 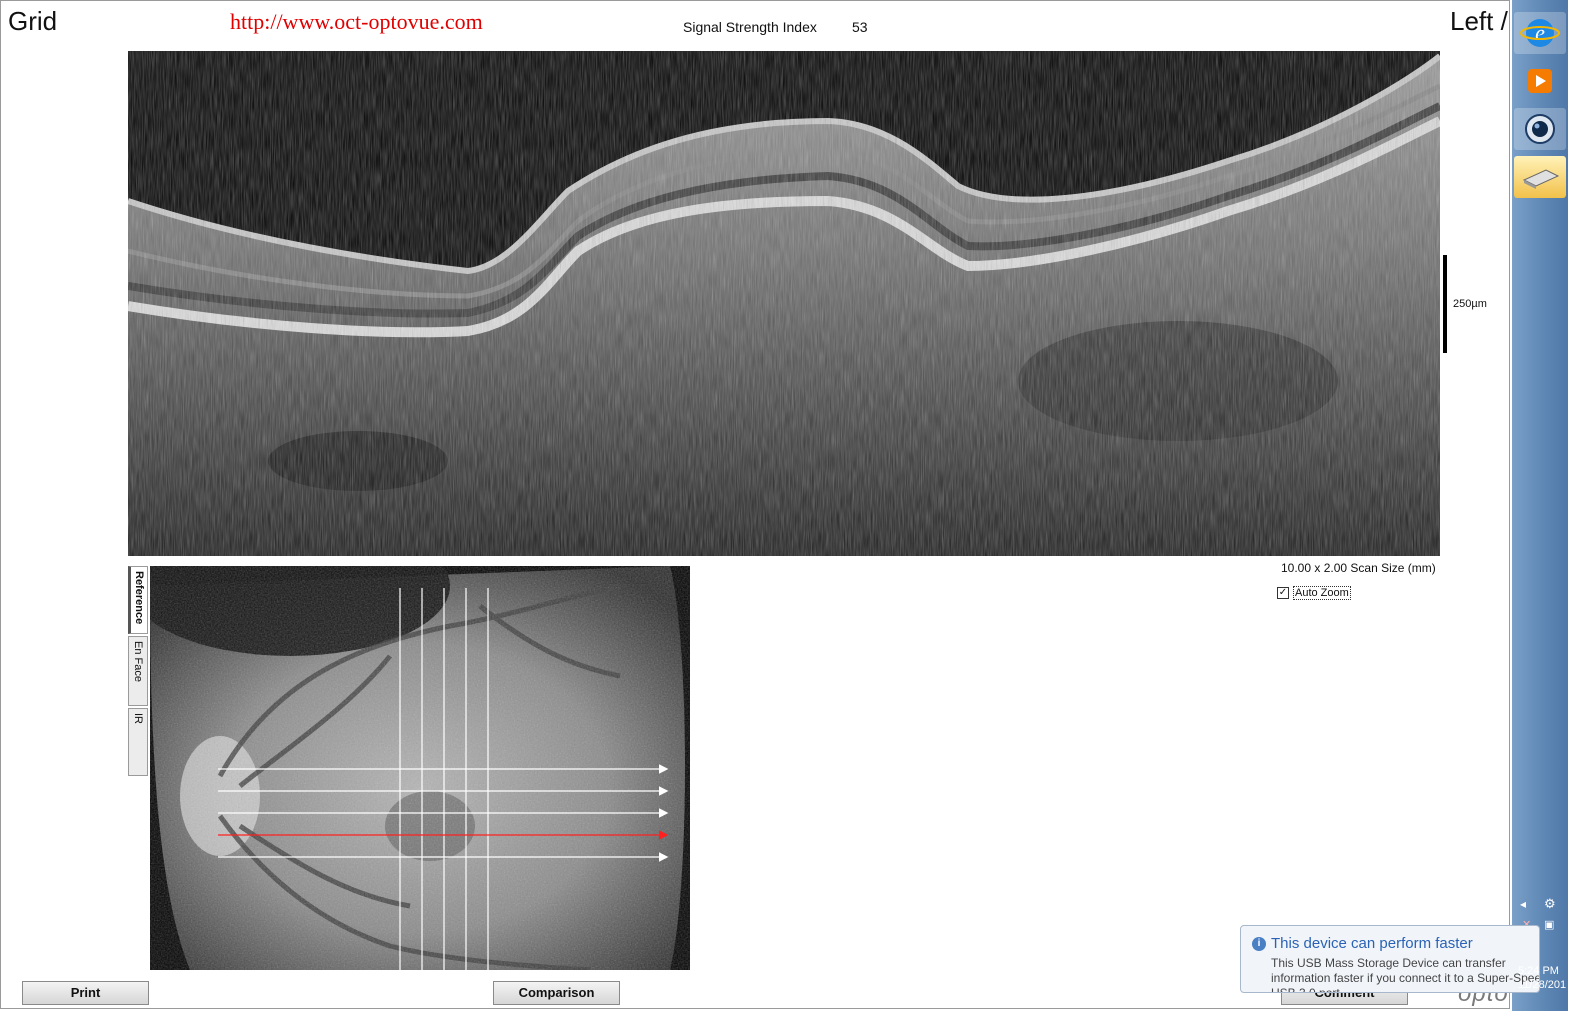 What do you see at coordinates (1372, 943) in the screenshot?
I see `notification-title: This device can perform faster` at bounding box center [1372, 943].